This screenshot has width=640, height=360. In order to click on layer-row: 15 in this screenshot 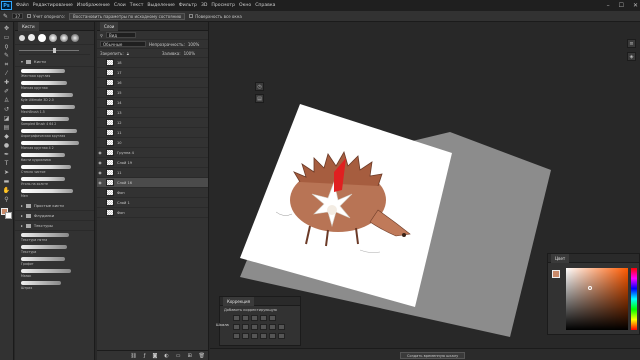, I will do `click(152, 93)`.